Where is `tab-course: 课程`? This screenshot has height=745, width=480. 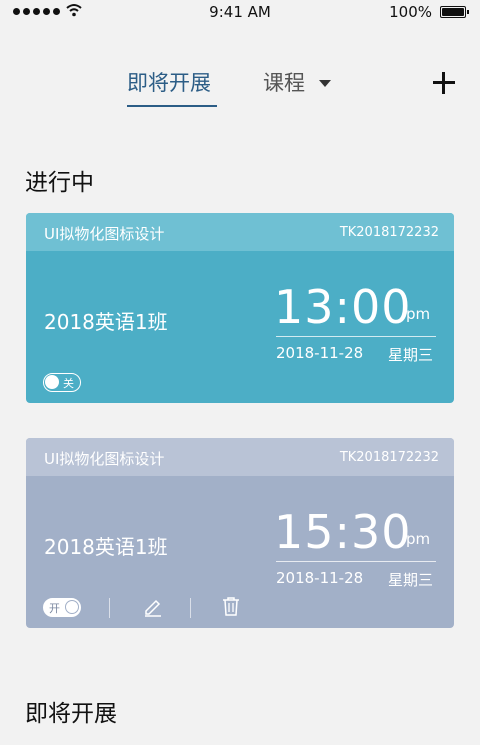
tab-course: 课程 is located at coordinates (284, 82).